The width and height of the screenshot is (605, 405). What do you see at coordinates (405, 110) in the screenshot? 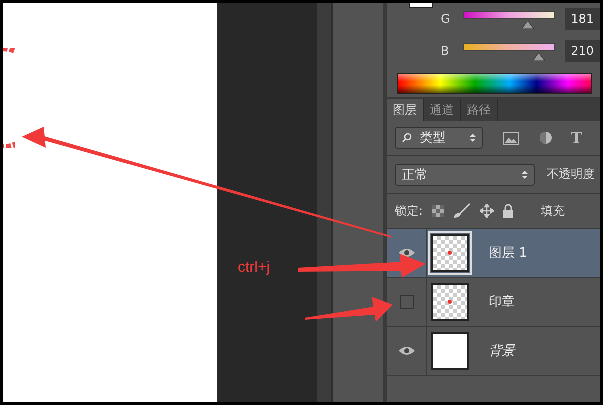
I see `panel-tab: 图层` at bounding box center [405, 110].